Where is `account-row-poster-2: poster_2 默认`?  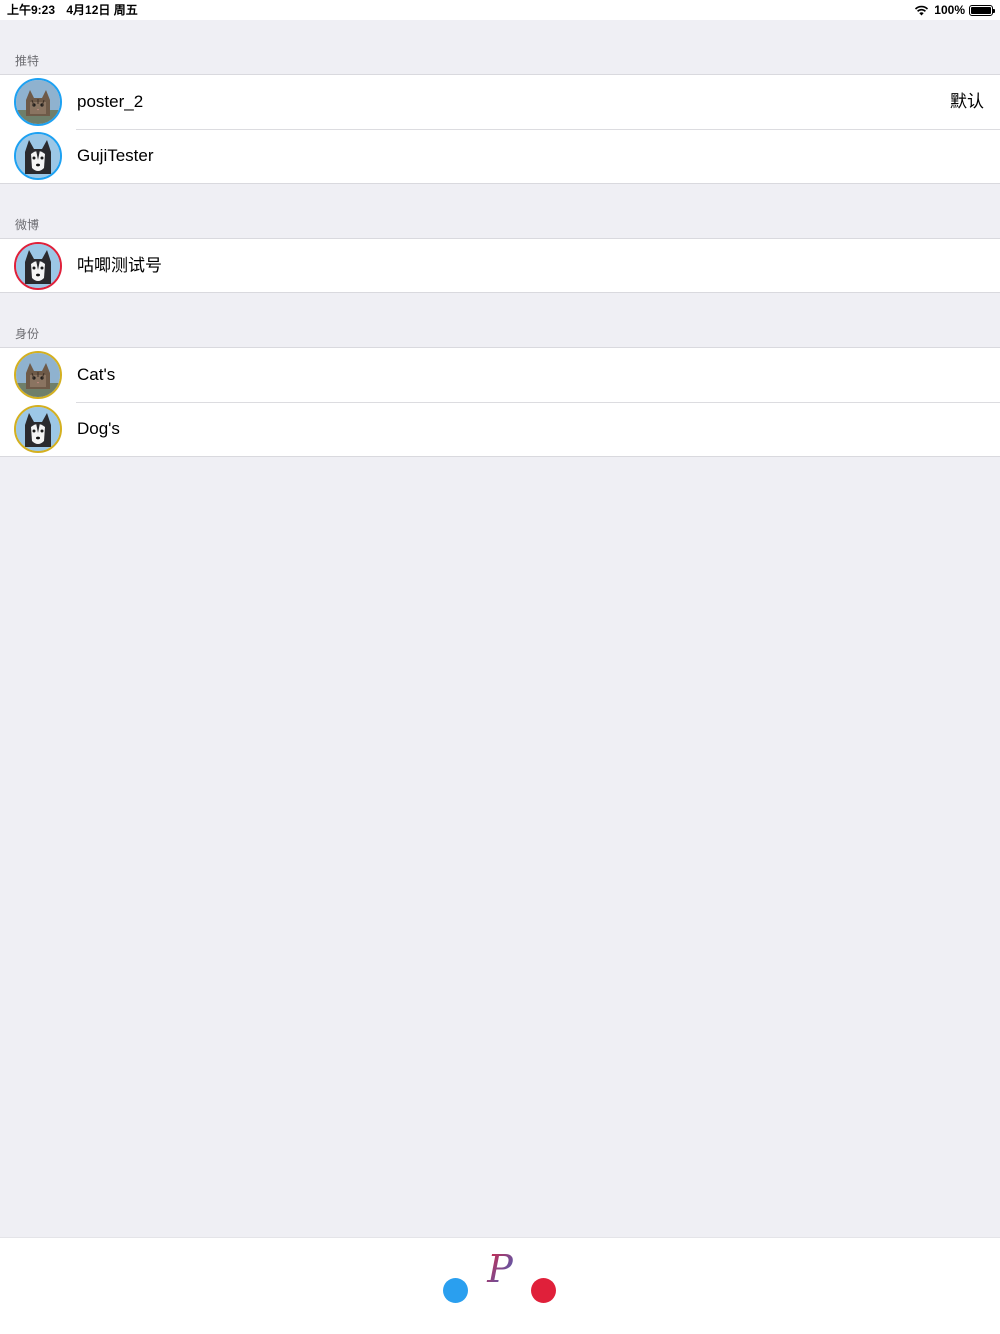
account-row-poster-2: poster_2 默认 is located at coordinates (500, 102).